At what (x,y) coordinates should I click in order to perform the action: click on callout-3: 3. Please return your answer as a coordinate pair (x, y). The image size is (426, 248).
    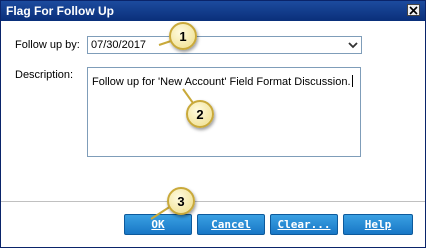
    Looking at the image, I should click on (181, 201).